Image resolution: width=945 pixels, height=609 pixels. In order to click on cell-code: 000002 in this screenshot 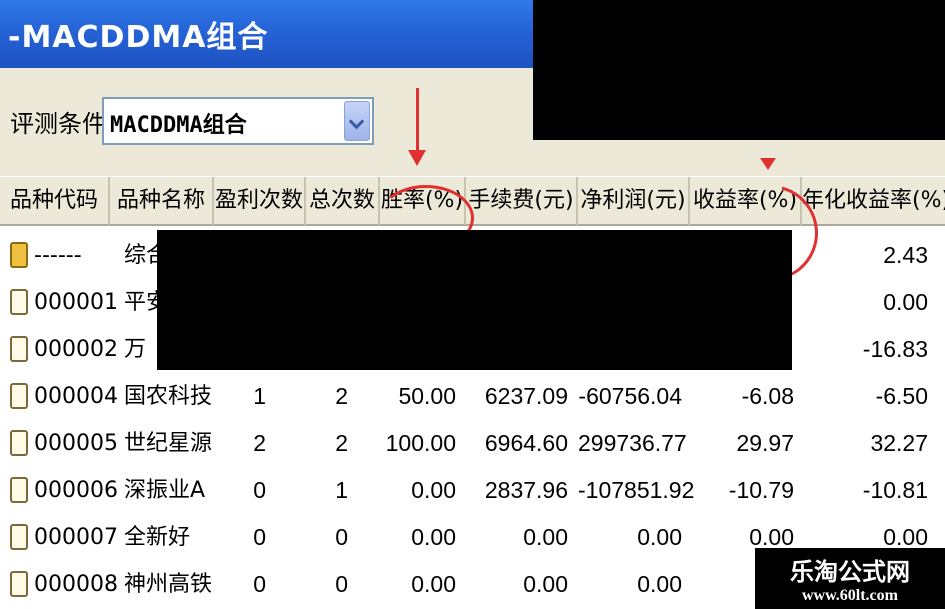, I will do `click(76, 349)`.